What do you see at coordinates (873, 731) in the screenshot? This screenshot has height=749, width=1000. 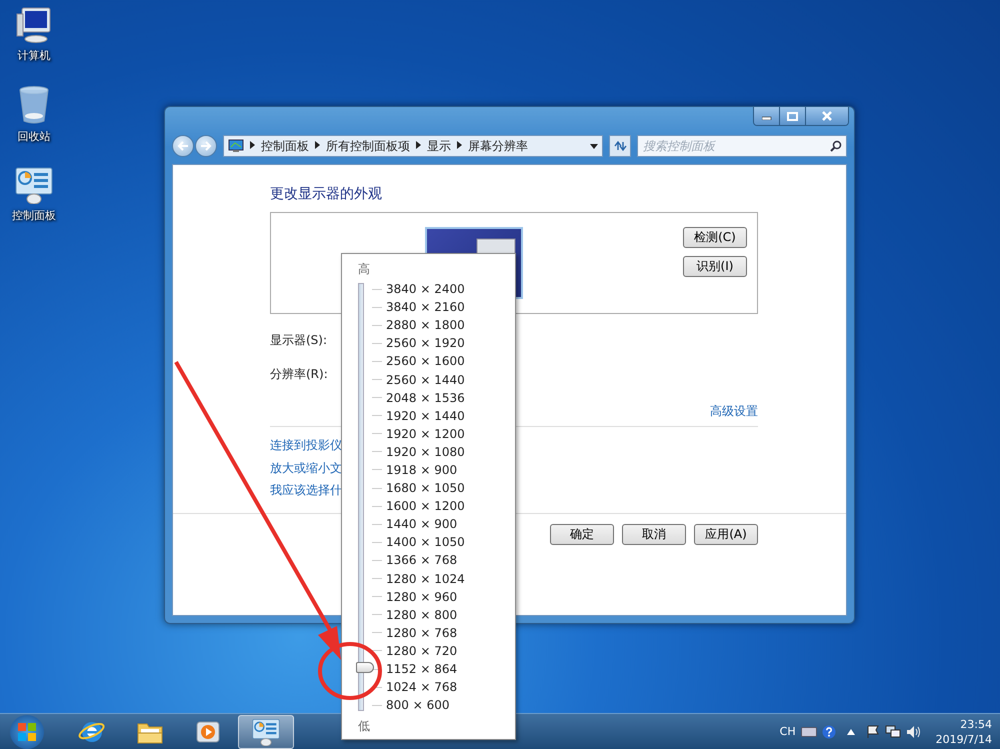 I see `flag-icon` at bounding box center [873, 731].